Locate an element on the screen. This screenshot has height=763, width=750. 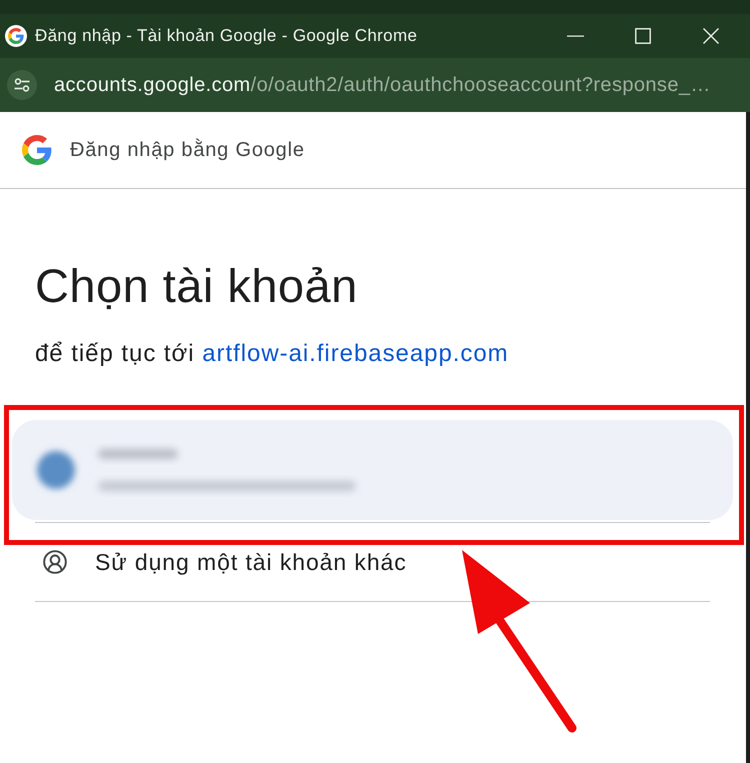
window-title: Đăng nhập - Tài khoản Google - Google Chrome is located at coordinates (226, 36).